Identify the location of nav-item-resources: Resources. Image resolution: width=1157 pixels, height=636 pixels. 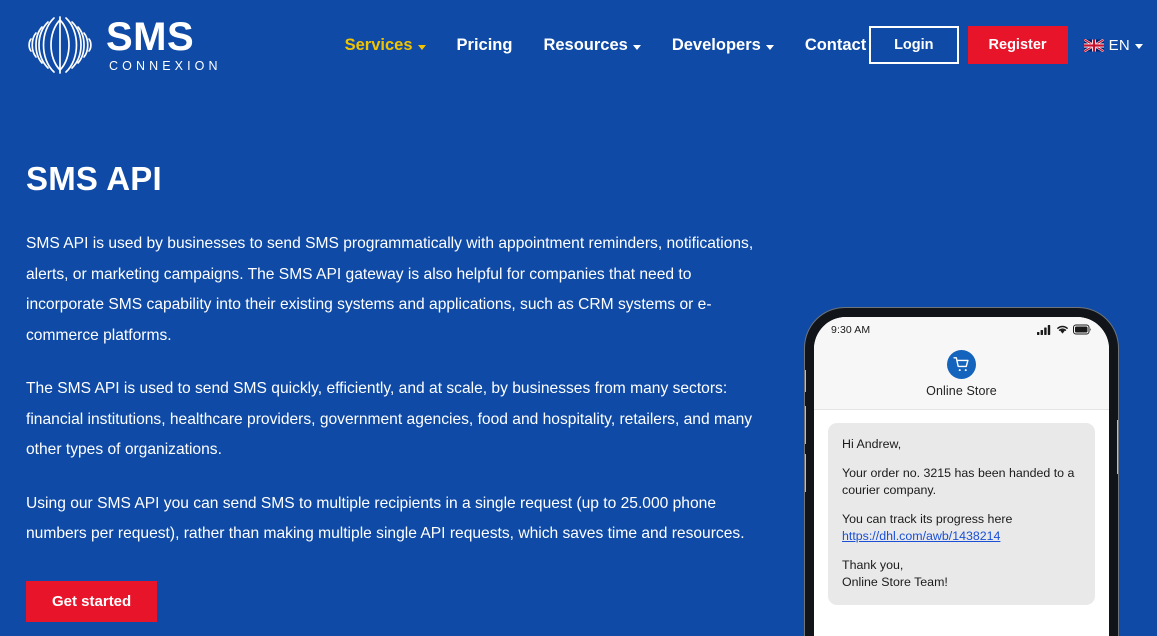
(592, 45).